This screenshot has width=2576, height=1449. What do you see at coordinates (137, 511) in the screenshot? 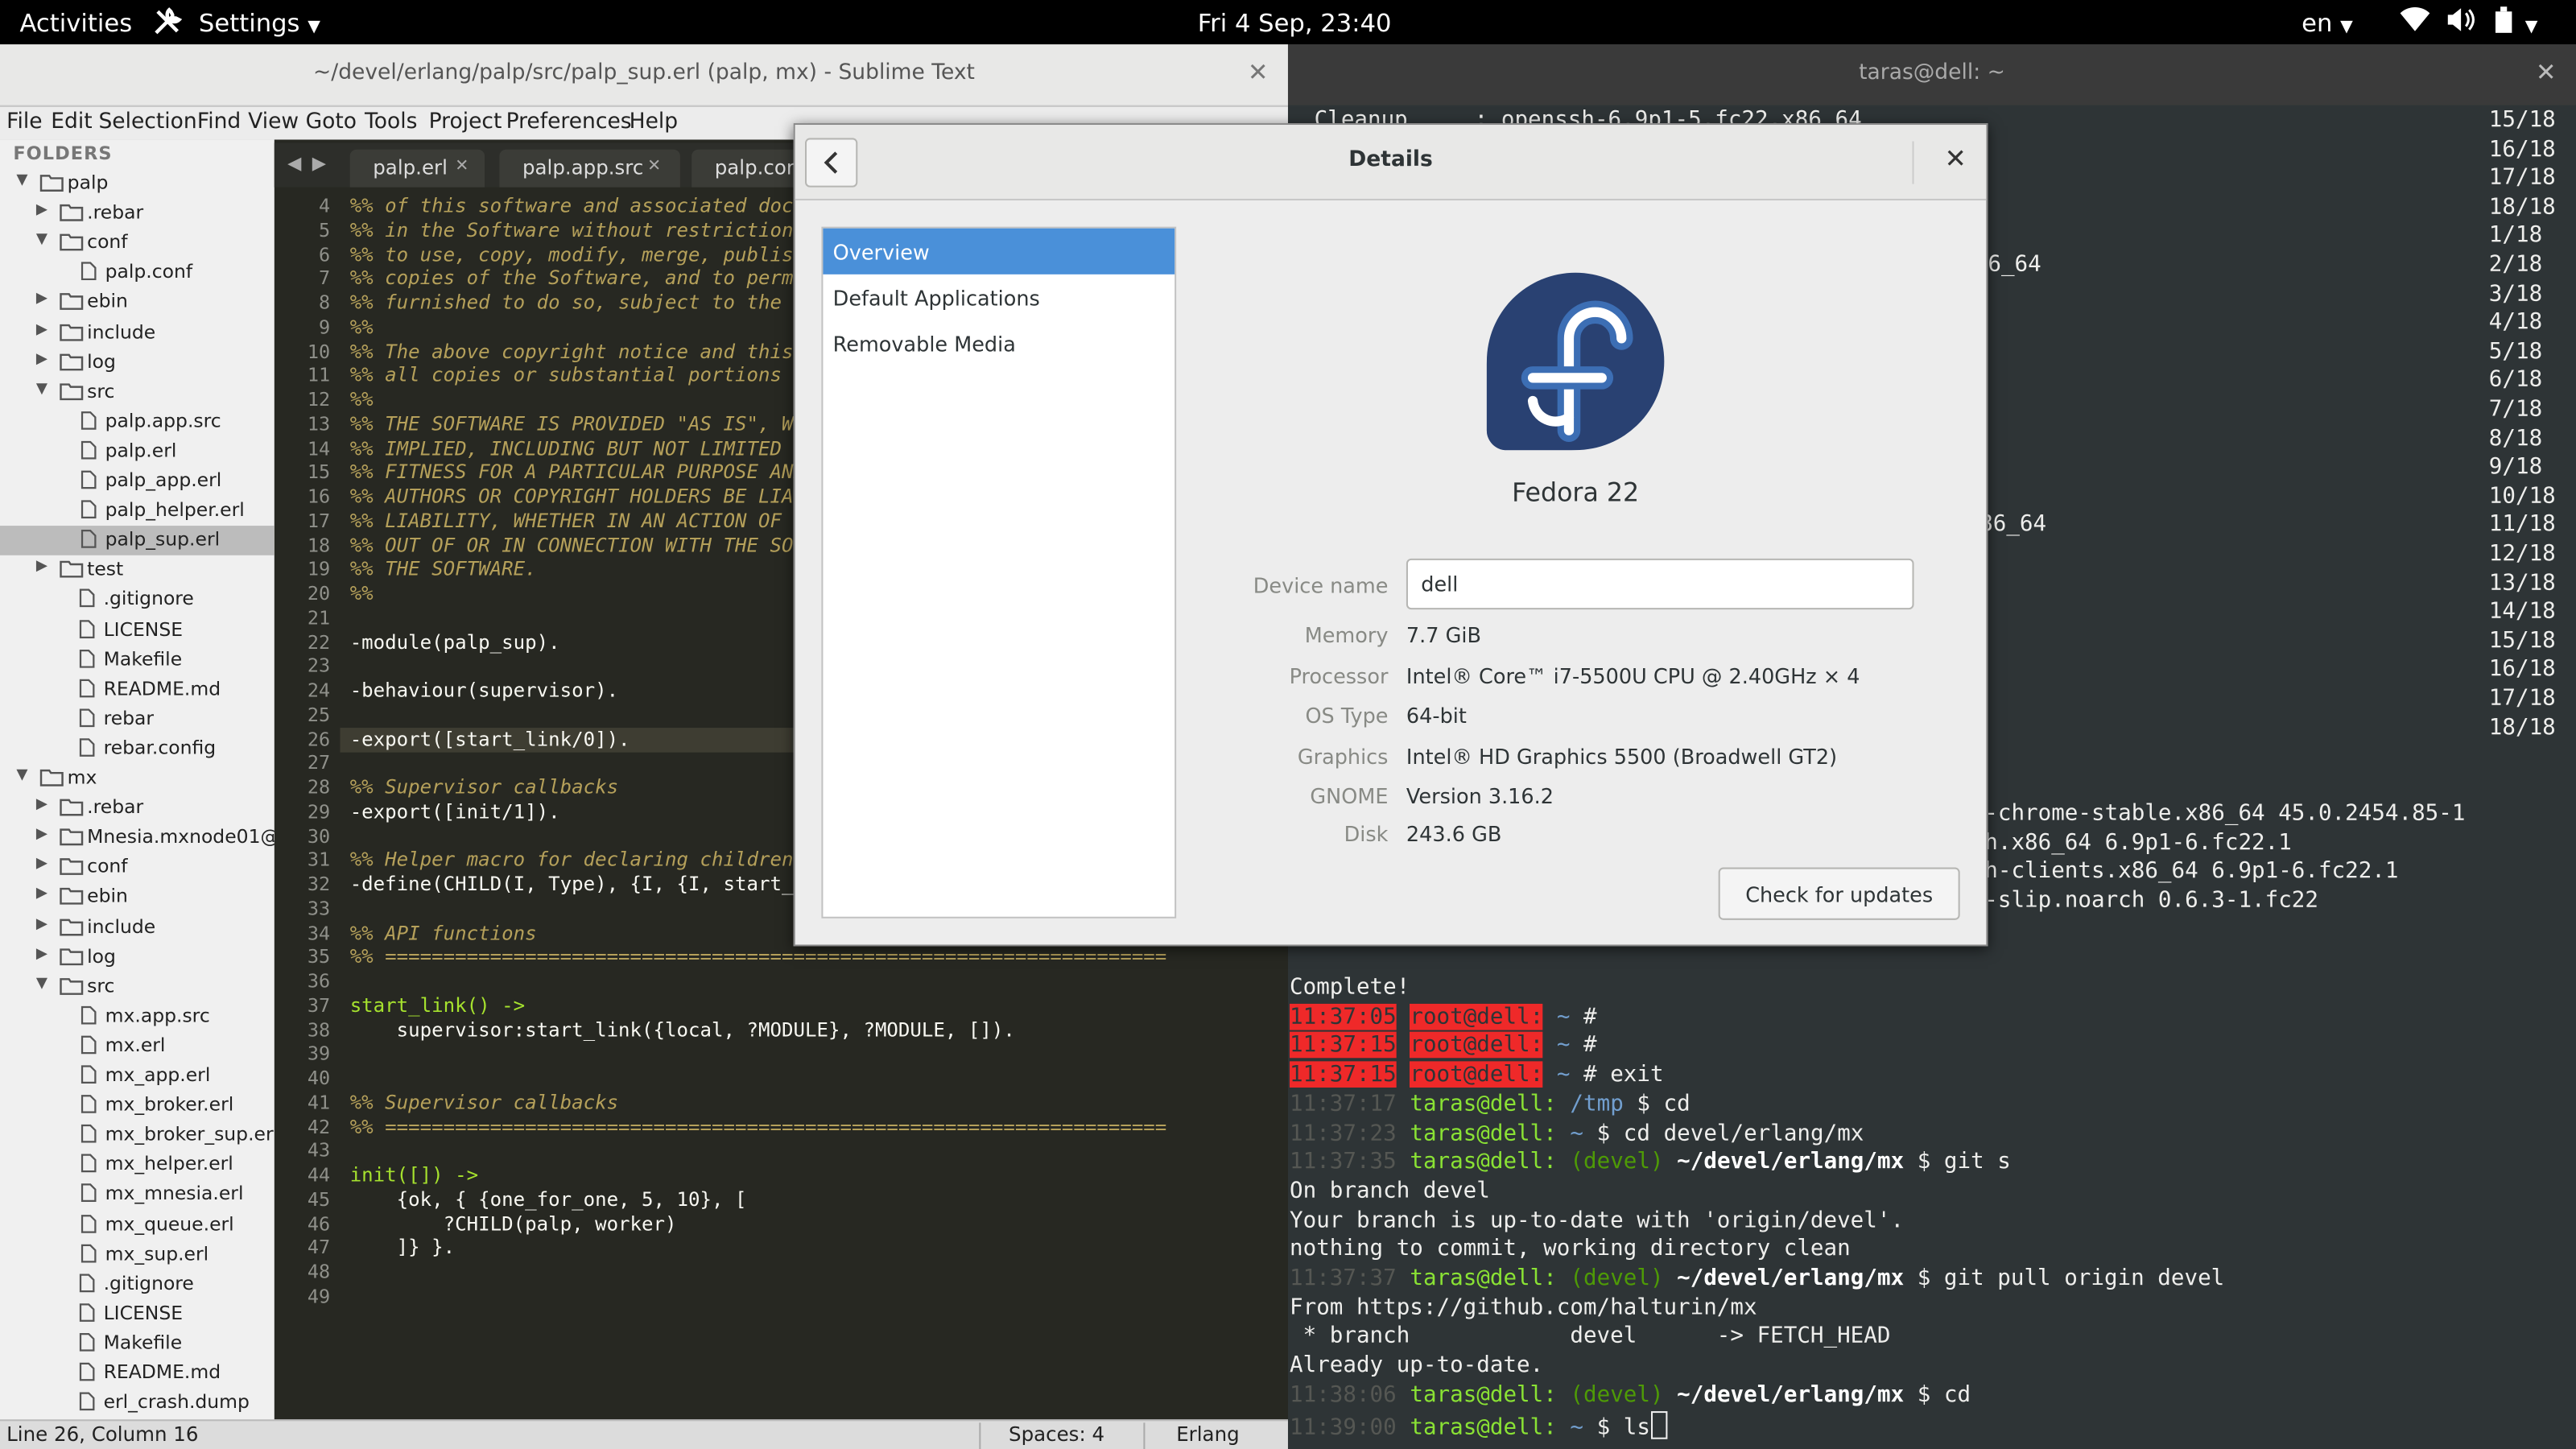
I see `file-item: palp_helper.erl` at bounding box center [137, 511].